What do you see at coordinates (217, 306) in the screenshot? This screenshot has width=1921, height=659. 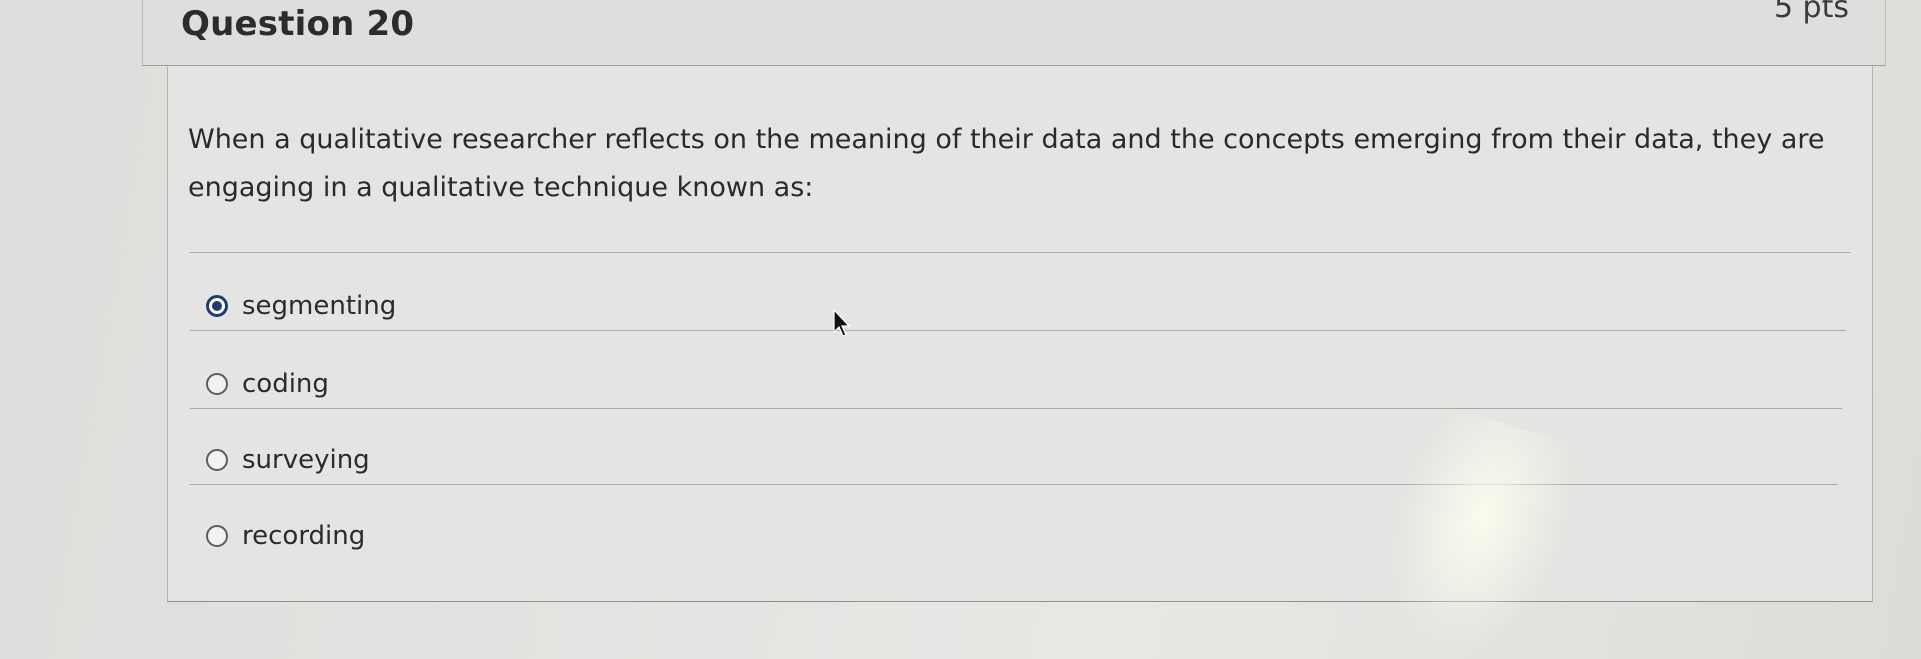 I see `radio-button-selected` at bounding box center [217, 306].